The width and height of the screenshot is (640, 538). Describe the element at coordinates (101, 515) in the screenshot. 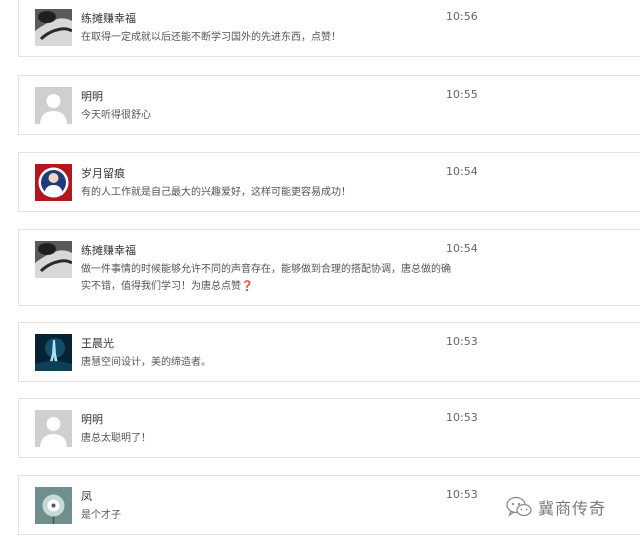

I see `comment-text: 是个才子` at that location.